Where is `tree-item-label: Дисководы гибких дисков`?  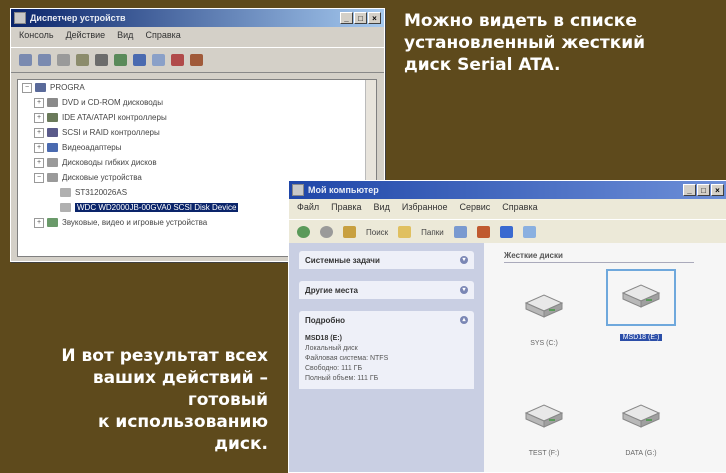
tree-item-label: Дисководы гибких дисков is located at coordinates (109, 162).